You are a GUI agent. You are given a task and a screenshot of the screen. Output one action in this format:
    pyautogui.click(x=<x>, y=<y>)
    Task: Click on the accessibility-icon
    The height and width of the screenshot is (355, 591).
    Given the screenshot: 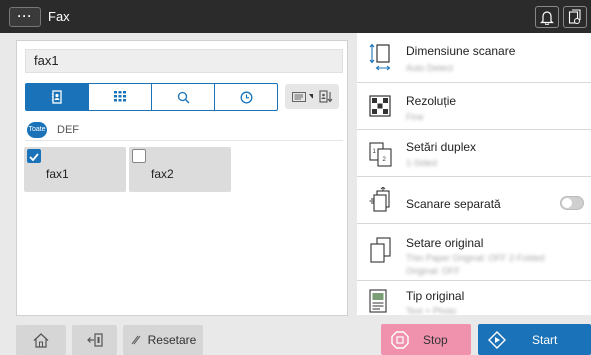 What is the action you would take?
    pyautogui.click(x=94, y=340)
    